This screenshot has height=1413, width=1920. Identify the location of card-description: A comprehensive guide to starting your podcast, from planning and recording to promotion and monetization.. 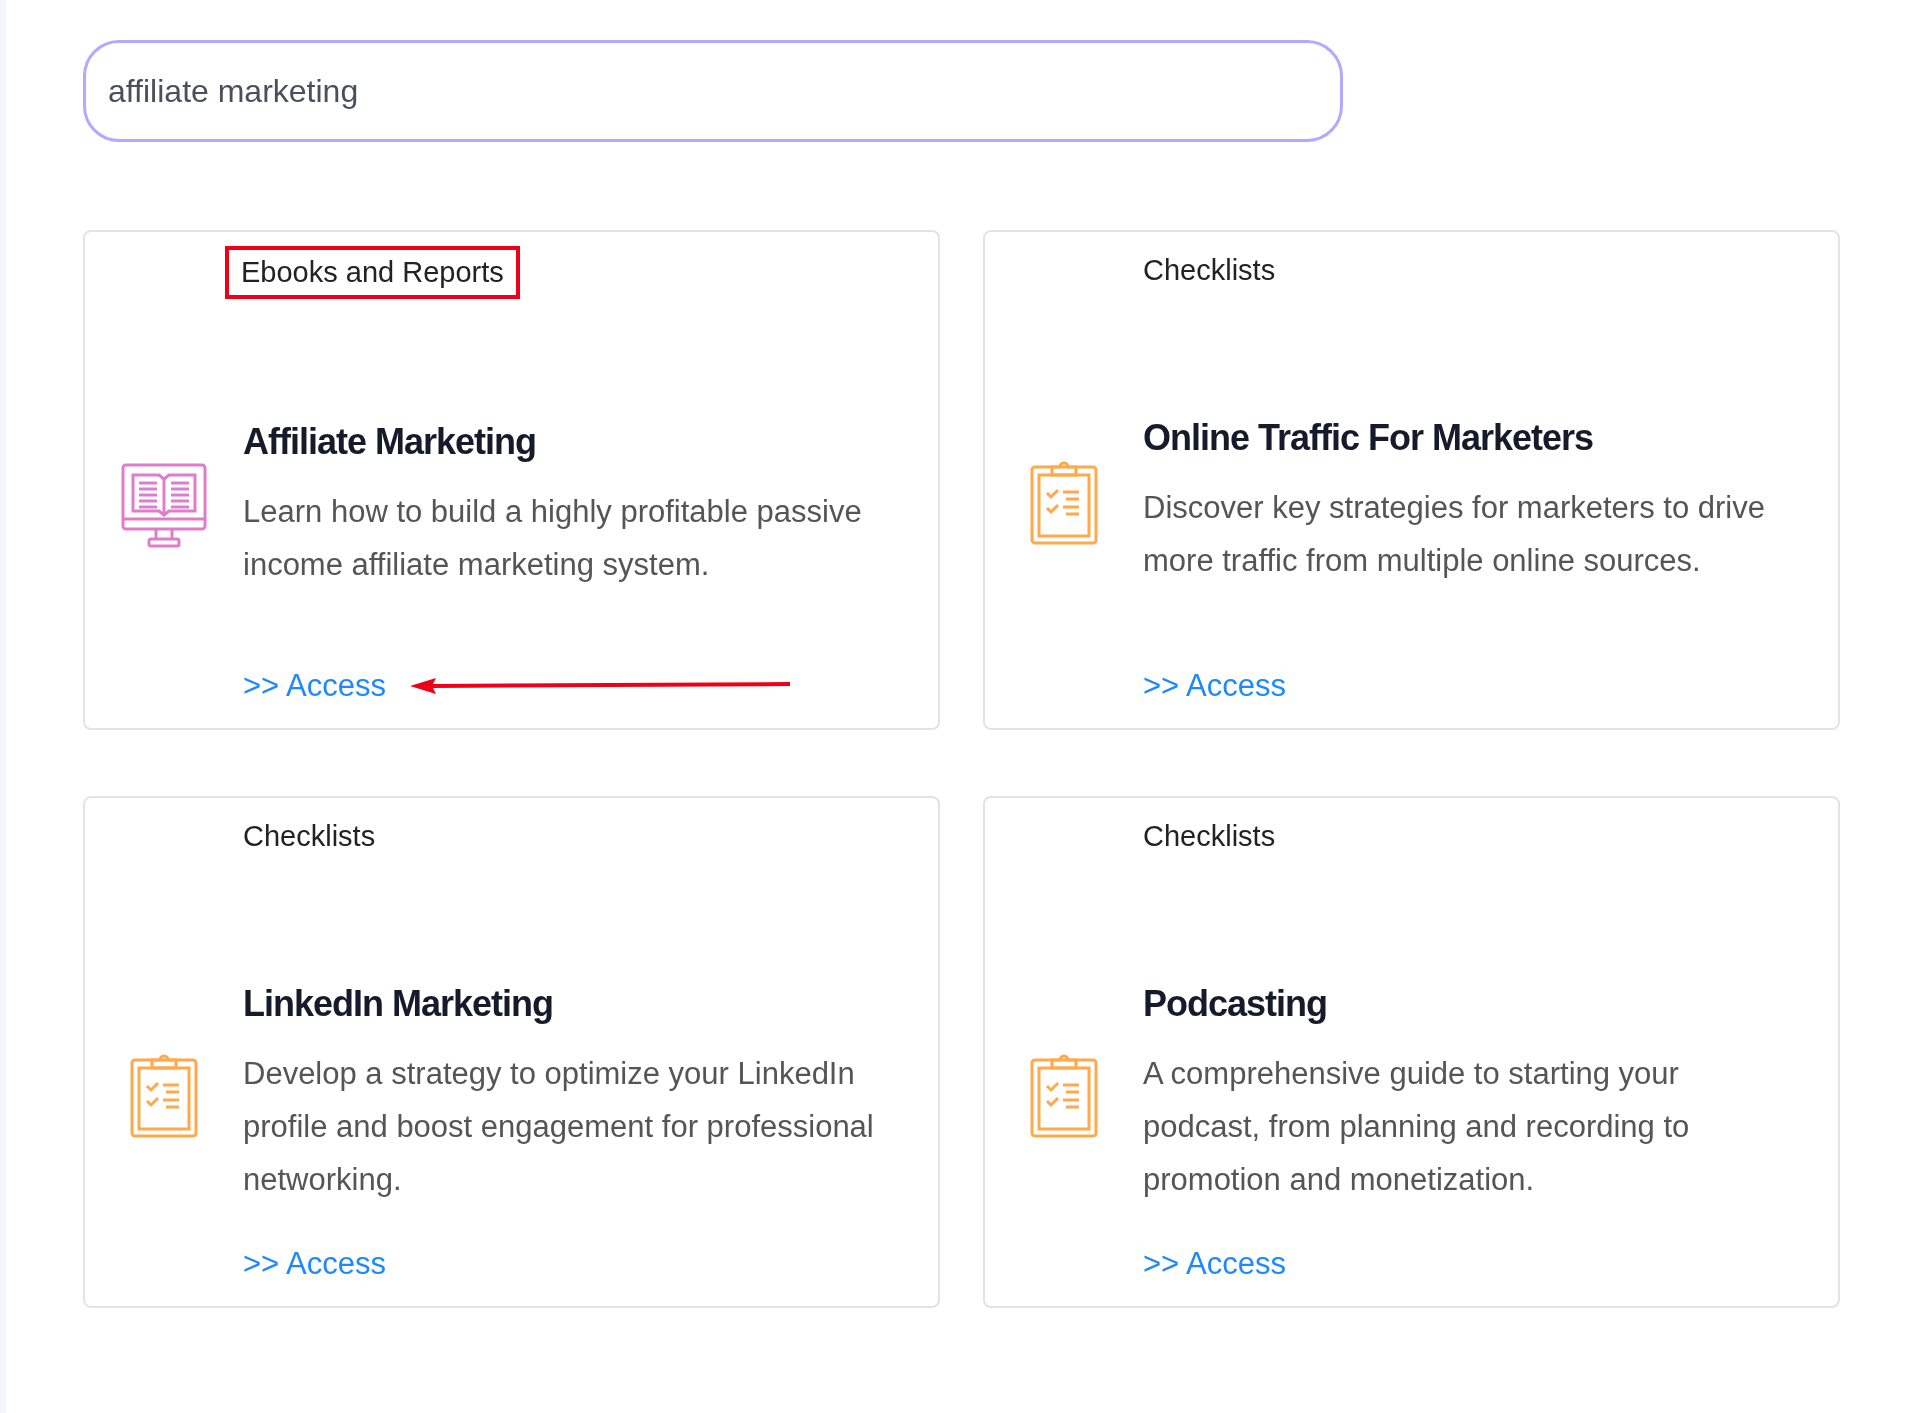
(1417, 1127).